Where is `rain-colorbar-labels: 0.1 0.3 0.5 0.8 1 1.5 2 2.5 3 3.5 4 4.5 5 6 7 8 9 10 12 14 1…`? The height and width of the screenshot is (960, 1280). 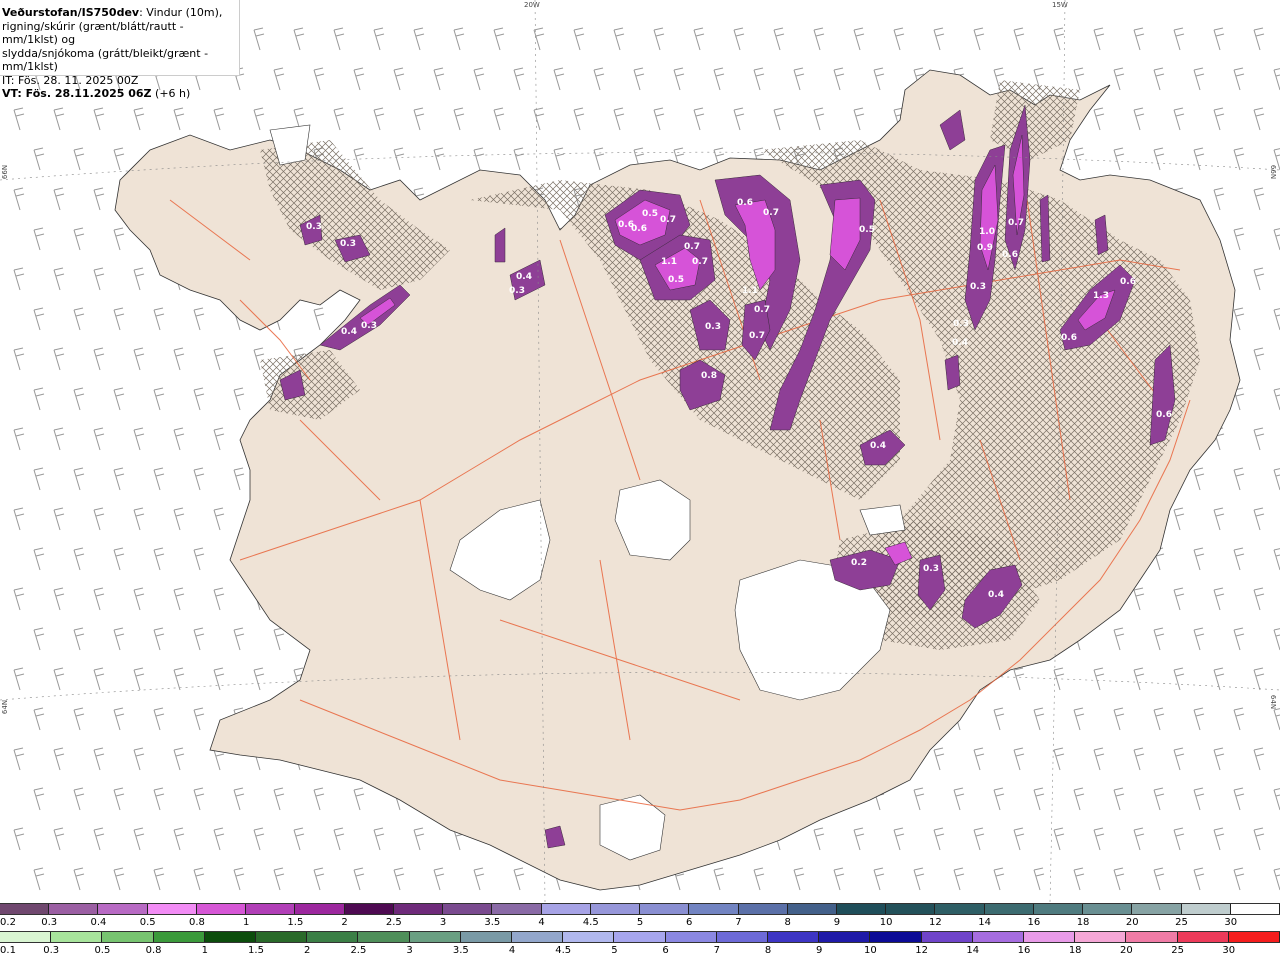
rain-colorbar-labels: 0.1 0.3 0.5 0.8 1 1.5 2 2.5 3 3.5 4 4.5 5 6 7 8 9 10 12 14 1… is located at coordinates (640, 952).